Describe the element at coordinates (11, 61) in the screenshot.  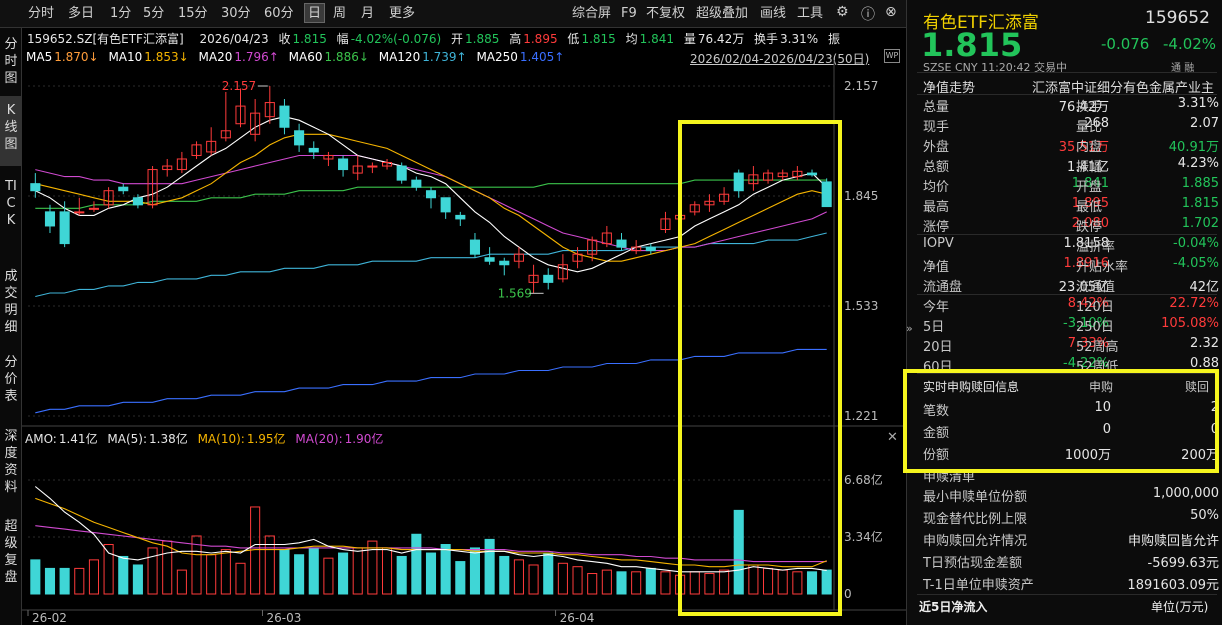
I see `nav-timeshare: 分时图` at that location.